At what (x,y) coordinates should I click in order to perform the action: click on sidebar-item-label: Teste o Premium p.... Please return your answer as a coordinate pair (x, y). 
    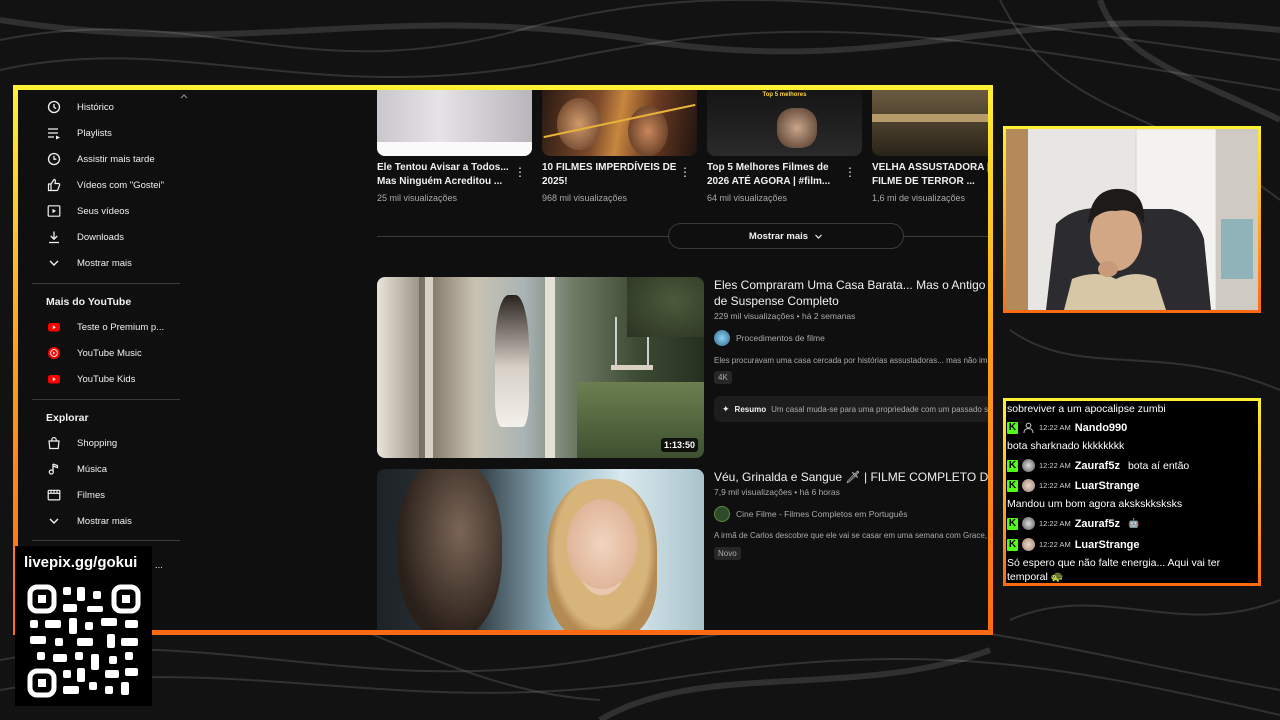
    Looking at the image, I should click on (121, 327).